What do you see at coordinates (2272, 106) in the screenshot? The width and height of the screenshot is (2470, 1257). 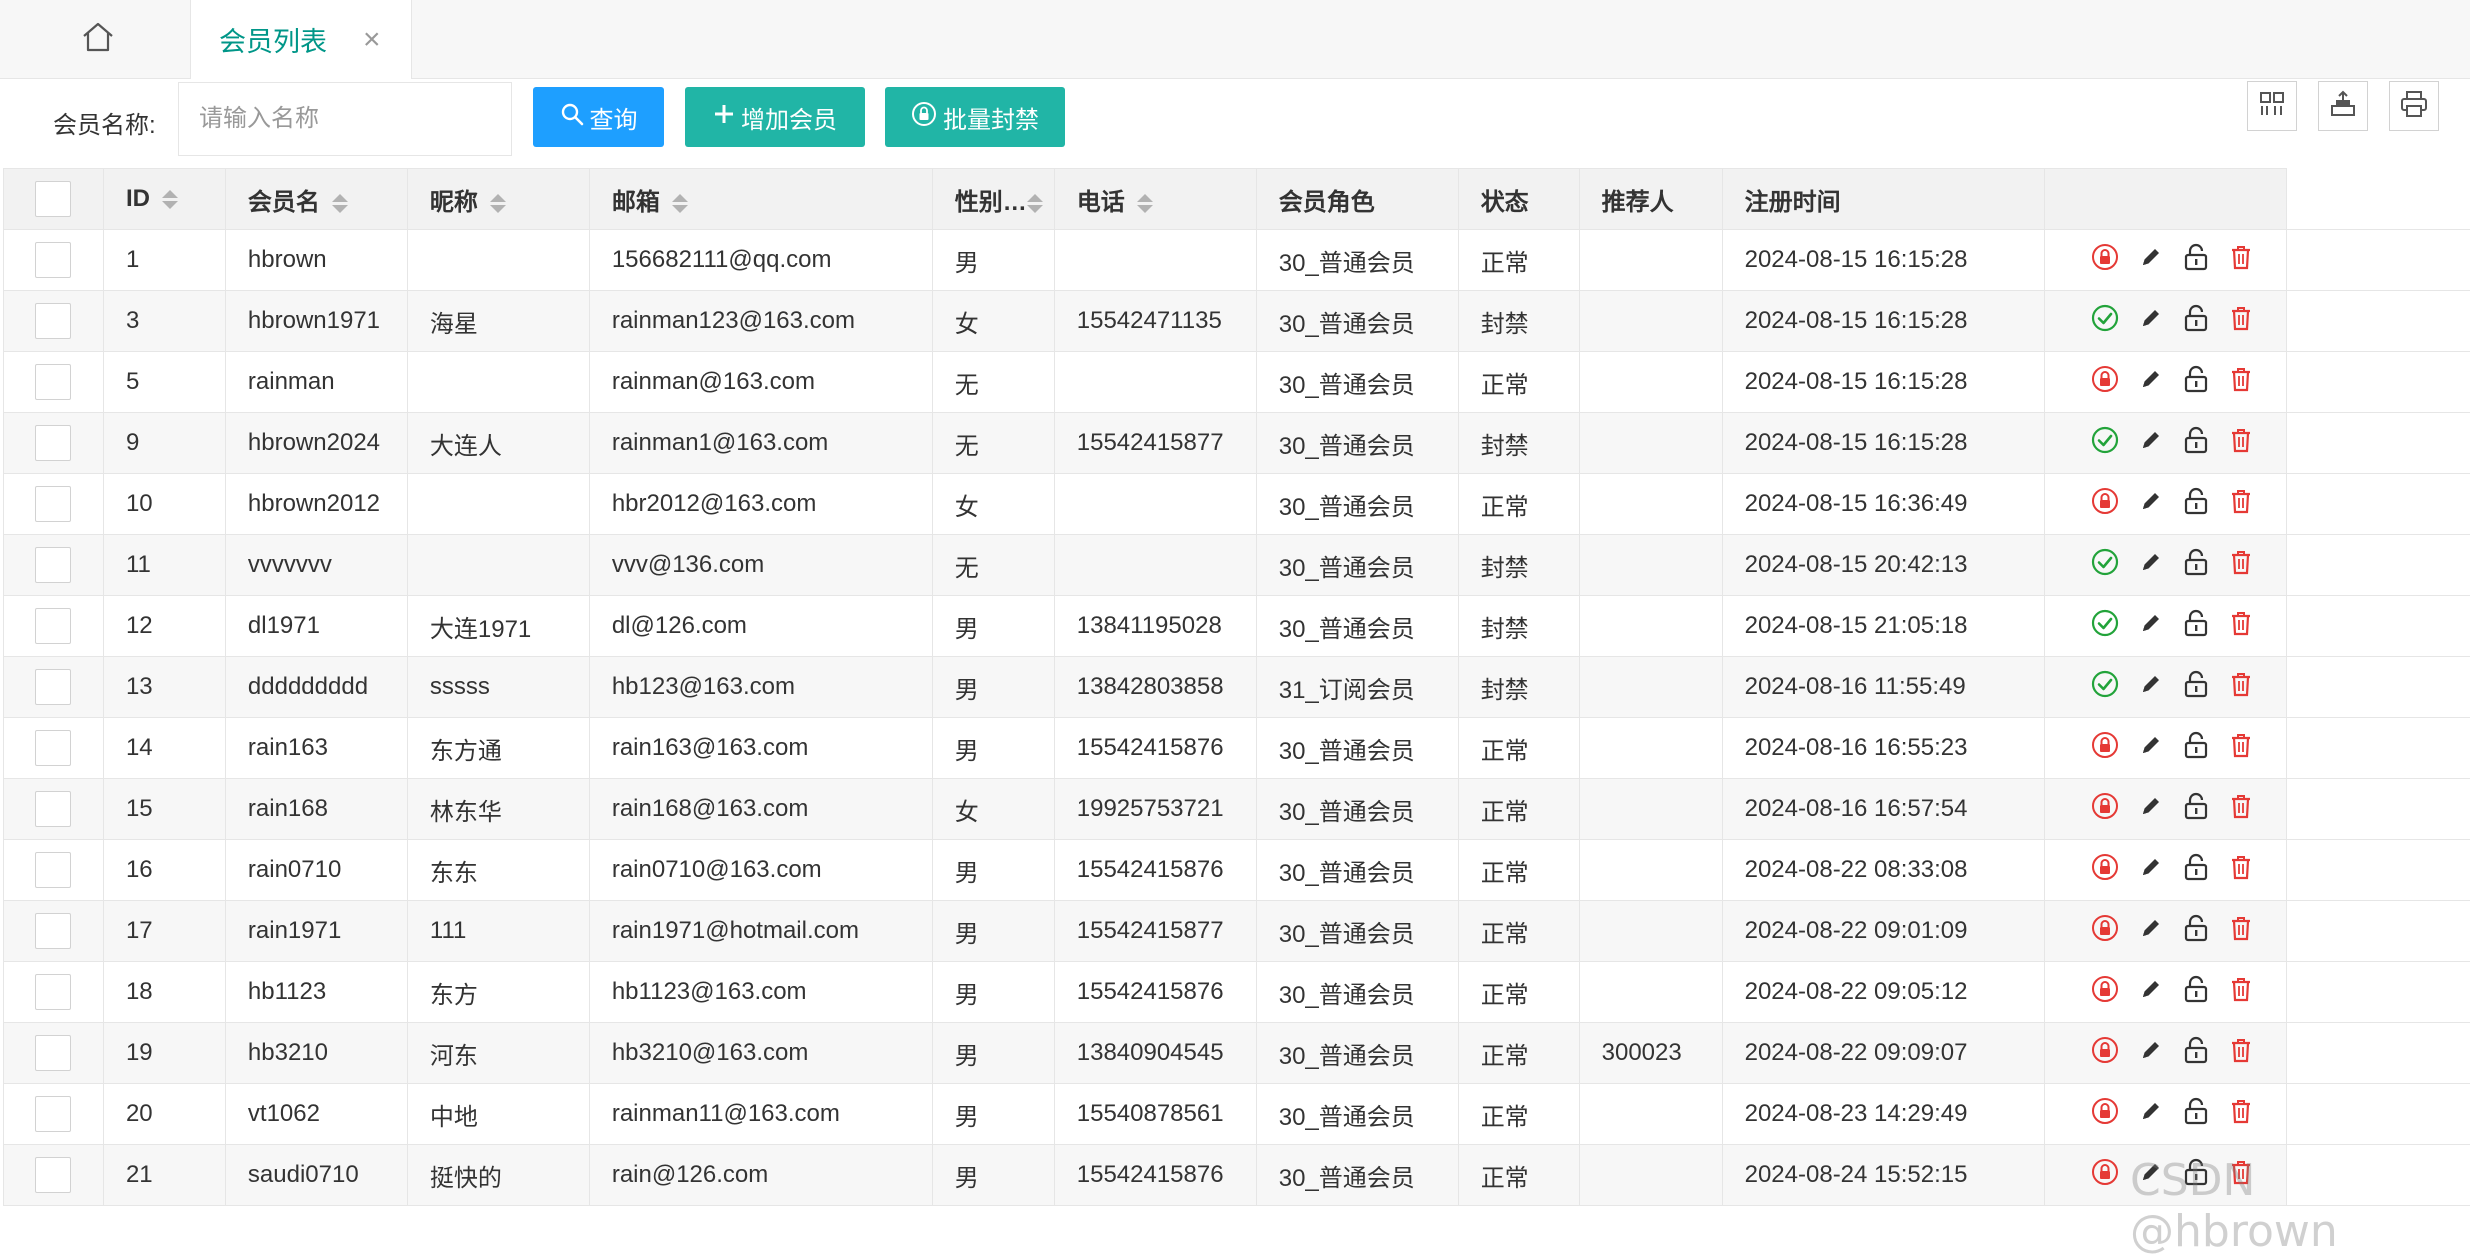 I see `columns-filter-button` at bounding box center [2272, 106].